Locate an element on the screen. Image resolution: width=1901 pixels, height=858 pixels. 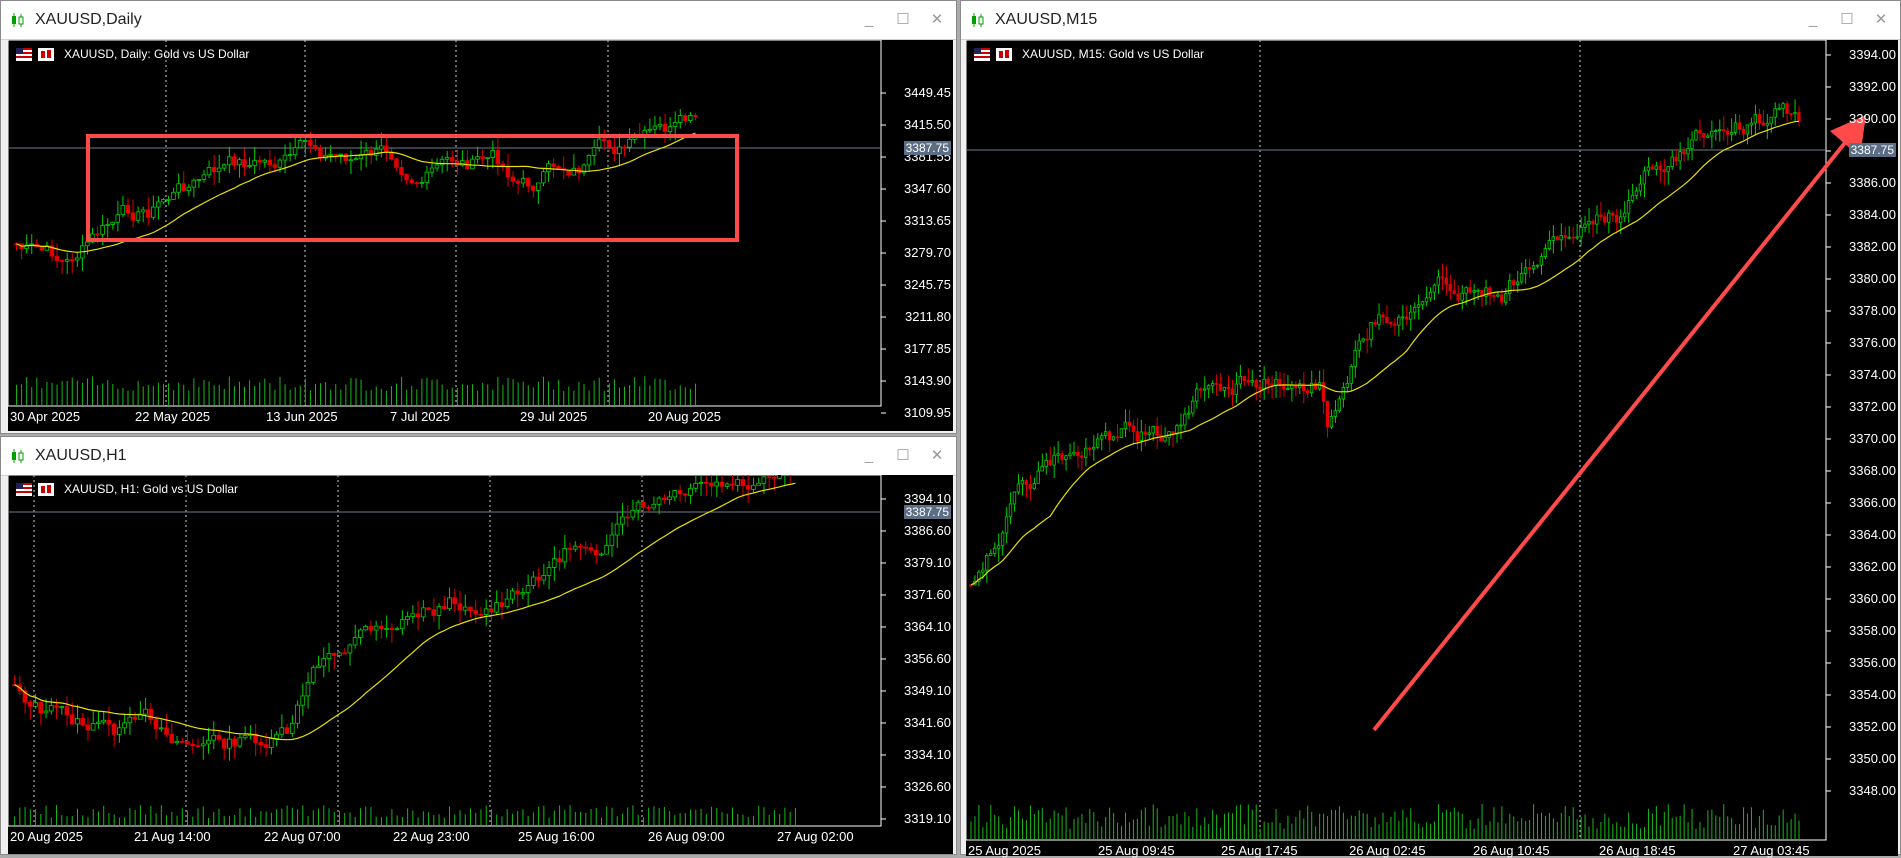
time-tick-label: 22 May 2025 is located at coordinates (173, 416).